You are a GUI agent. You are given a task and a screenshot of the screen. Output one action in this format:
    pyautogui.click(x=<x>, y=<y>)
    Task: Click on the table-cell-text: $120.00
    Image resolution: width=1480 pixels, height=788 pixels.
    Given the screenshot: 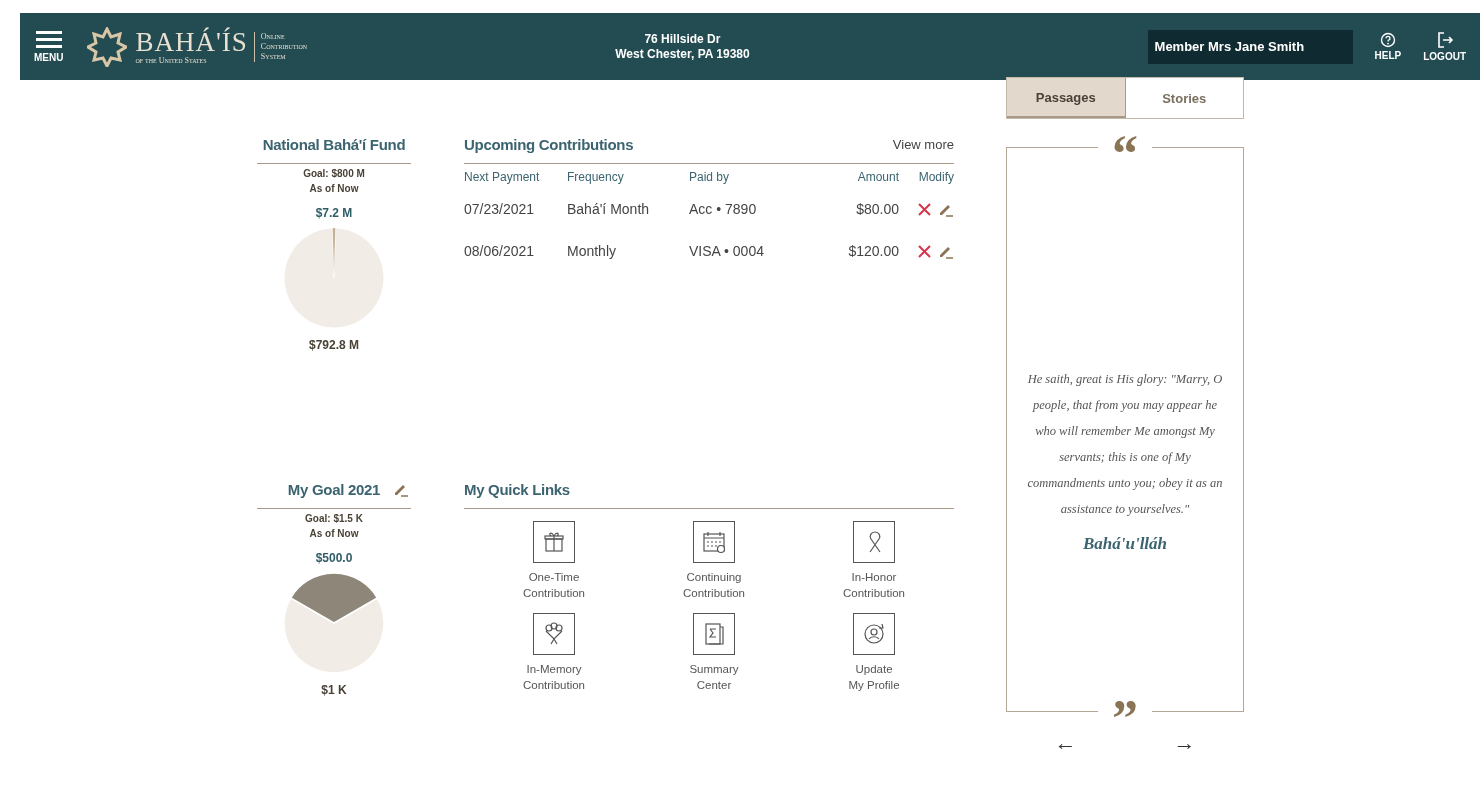 What is the action you would take?
    pyautogui.click(x=873, y=251)
    